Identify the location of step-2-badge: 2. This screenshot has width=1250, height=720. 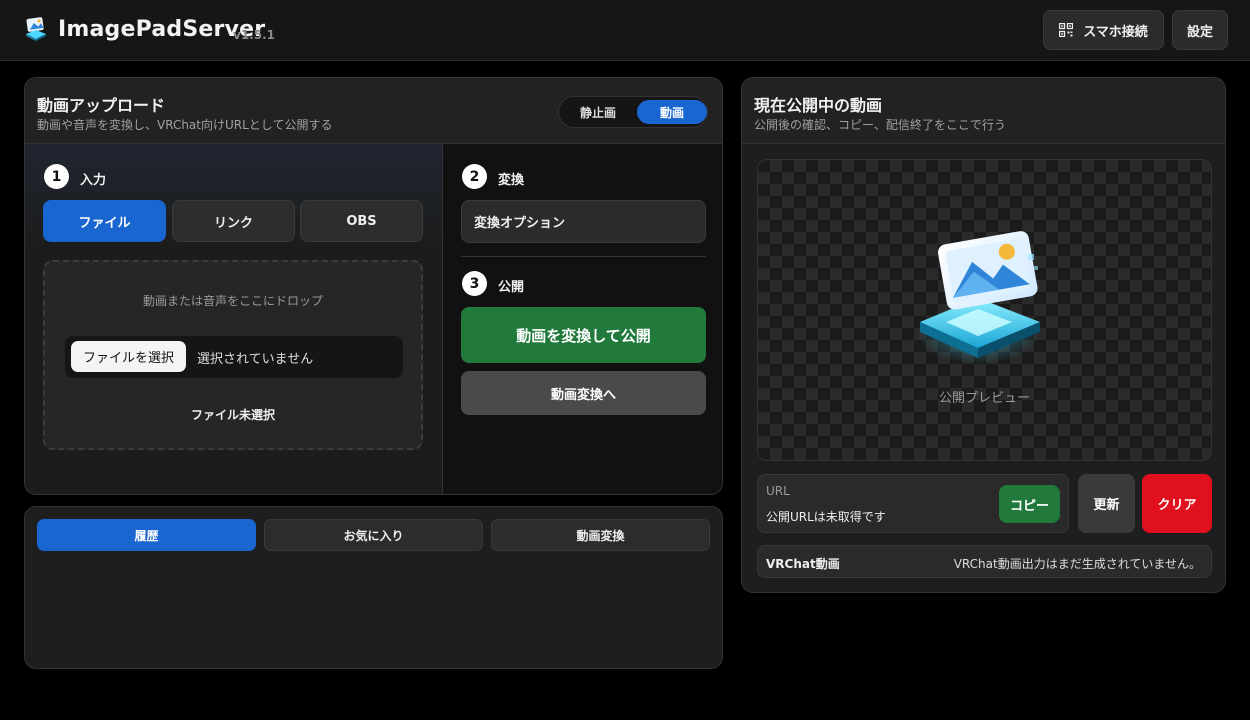
(474, 176).